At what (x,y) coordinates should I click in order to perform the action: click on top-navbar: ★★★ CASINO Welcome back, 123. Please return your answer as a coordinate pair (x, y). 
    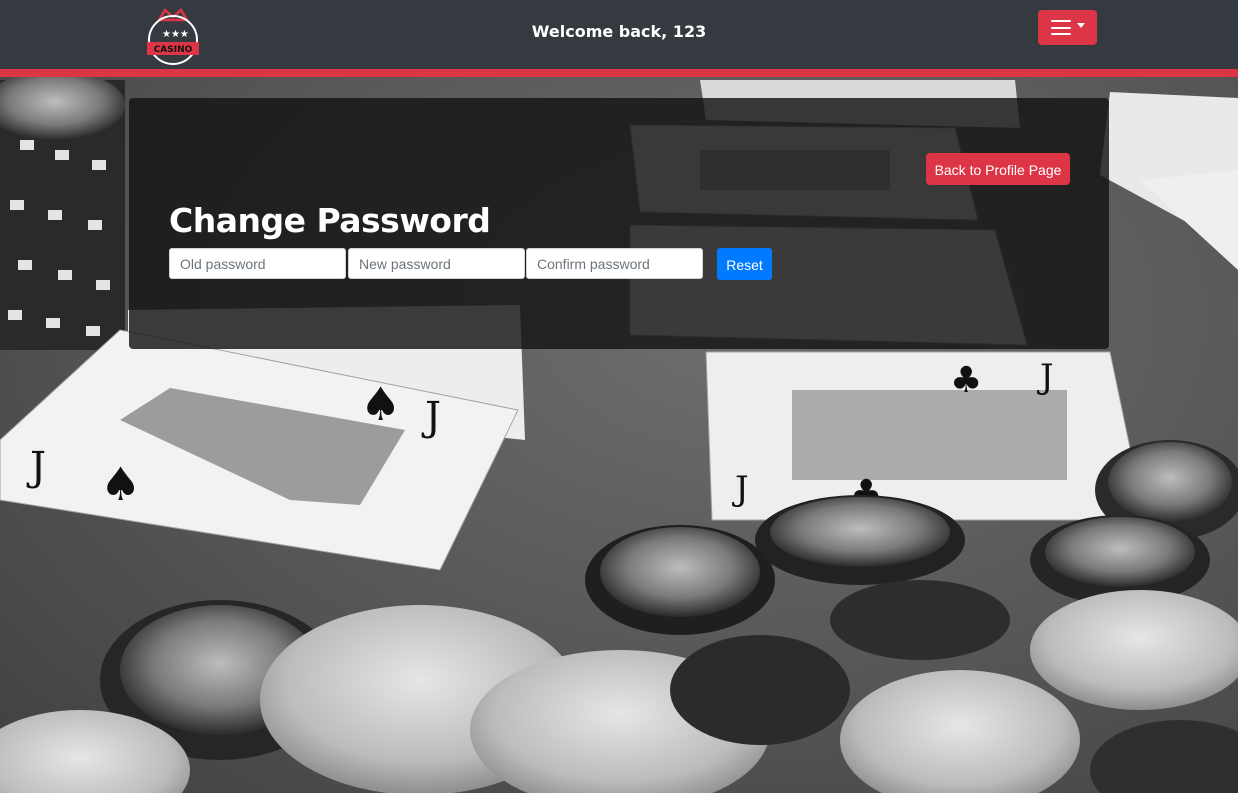
    Looking at the image, I should click on (619, 38).